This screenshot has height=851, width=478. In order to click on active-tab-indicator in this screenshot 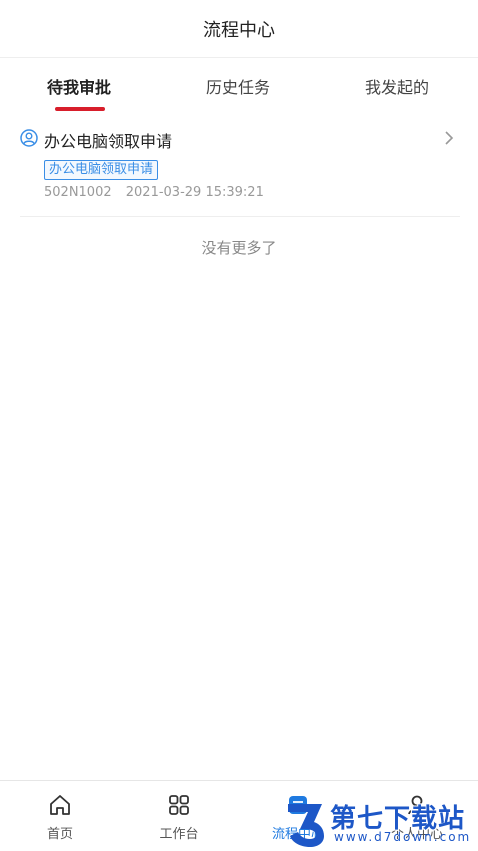, I will do `click(80, 109)`.